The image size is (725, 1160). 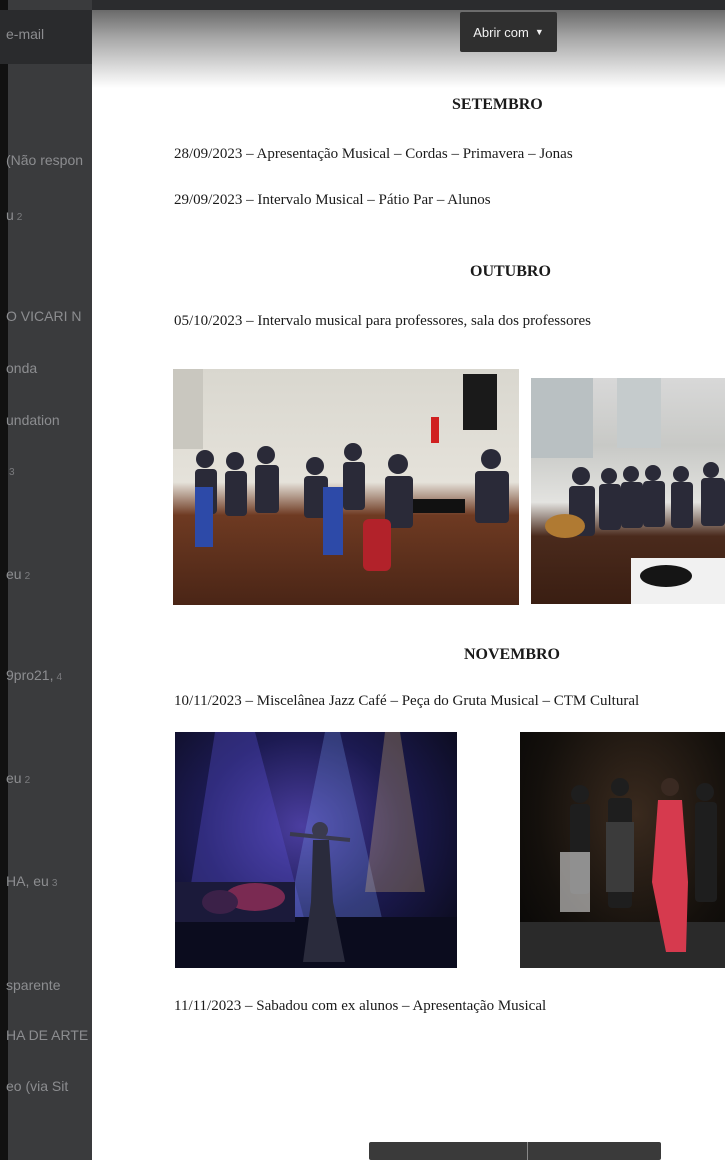 What do you see at coordinates (408, 49) in the screenshot?
I see `viewer-toolbar: Abrir com ▼` at bounding box center [408, 49].